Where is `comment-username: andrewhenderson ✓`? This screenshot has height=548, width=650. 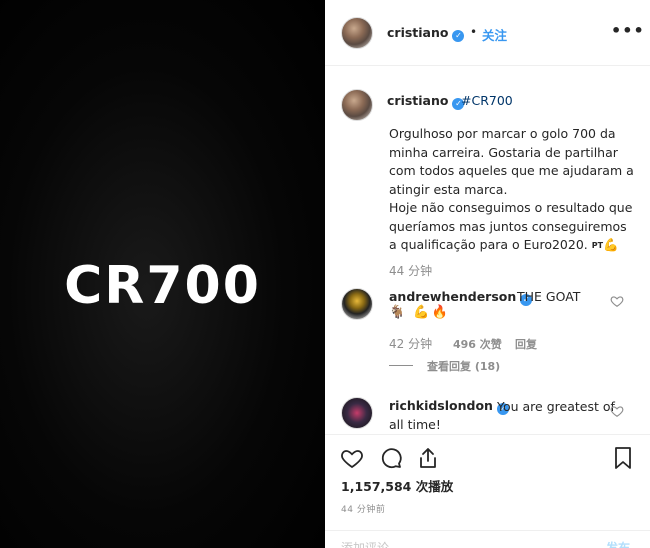 comment-username: andrewhenderson ✓ is located at coordinates (461, 297).